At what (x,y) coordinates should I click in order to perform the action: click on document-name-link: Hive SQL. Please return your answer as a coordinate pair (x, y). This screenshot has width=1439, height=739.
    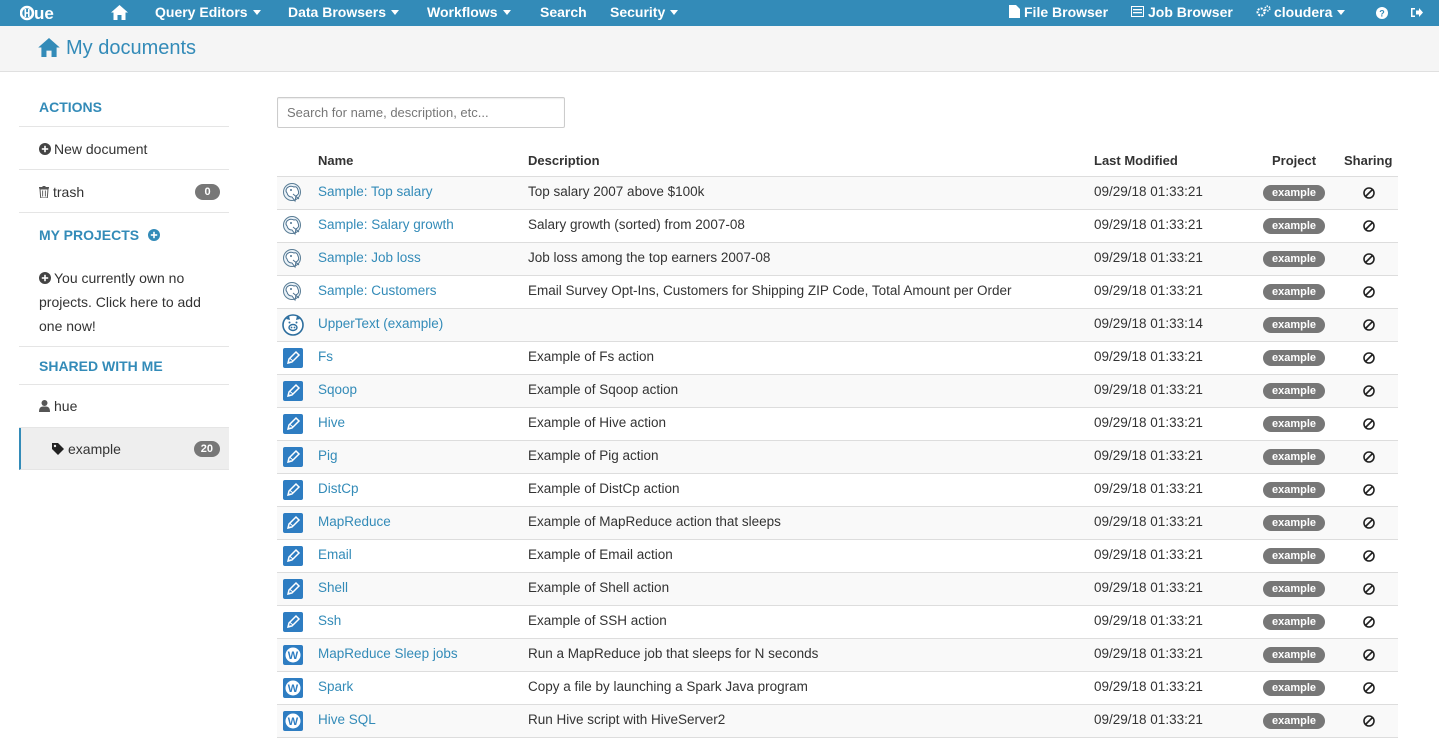
    Looking at the image, I should click on (347, 719).